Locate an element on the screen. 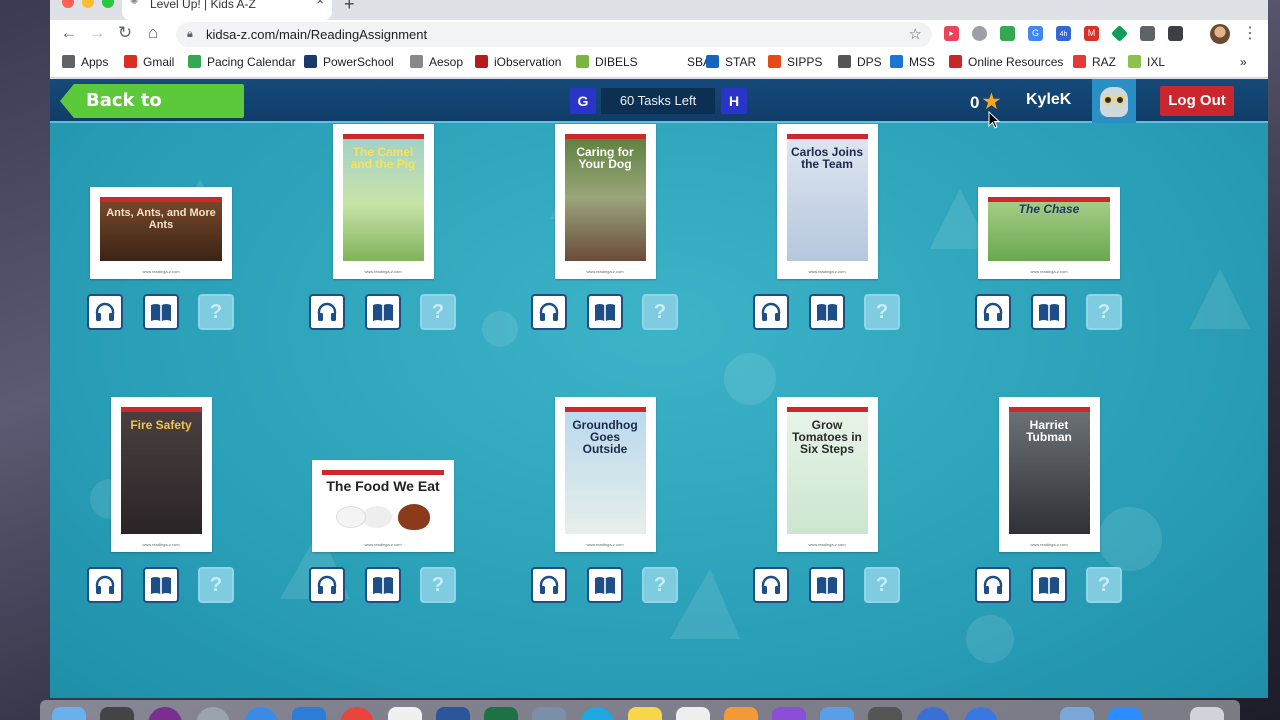 This screenshot has height=720, width=1280. dock-launchpad-icon is located at coordinates (117, 713).